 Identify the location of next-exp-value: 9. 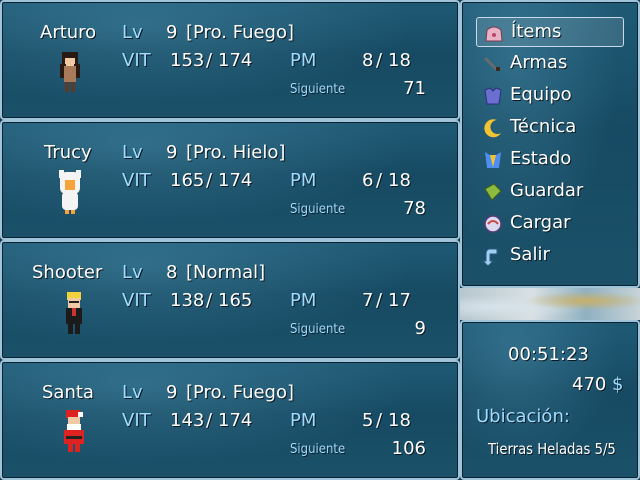
(420, 328).